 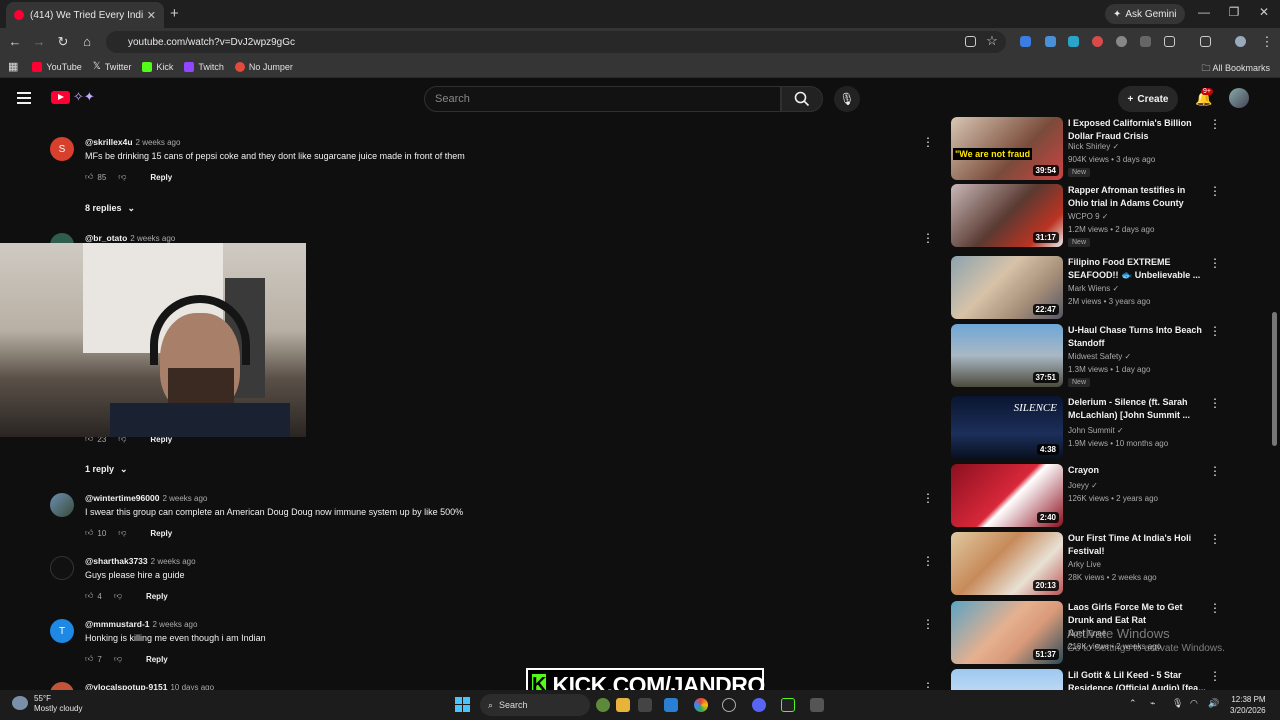 What do you see at coordinates (1007, 563) in the screenshot?
I see `video-thumbnail: 20:13` at bounding box center [1007, 563].